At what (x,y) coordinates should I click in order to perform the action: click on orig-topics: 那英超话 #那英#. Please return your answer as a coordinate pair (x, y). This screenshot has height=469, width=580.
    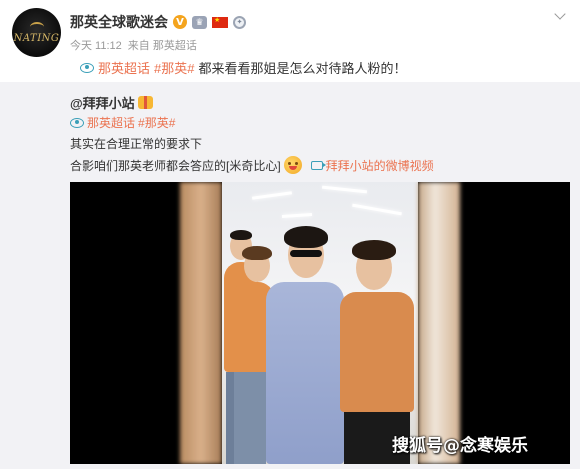
    Looking at the image, I should click on (122, 122).